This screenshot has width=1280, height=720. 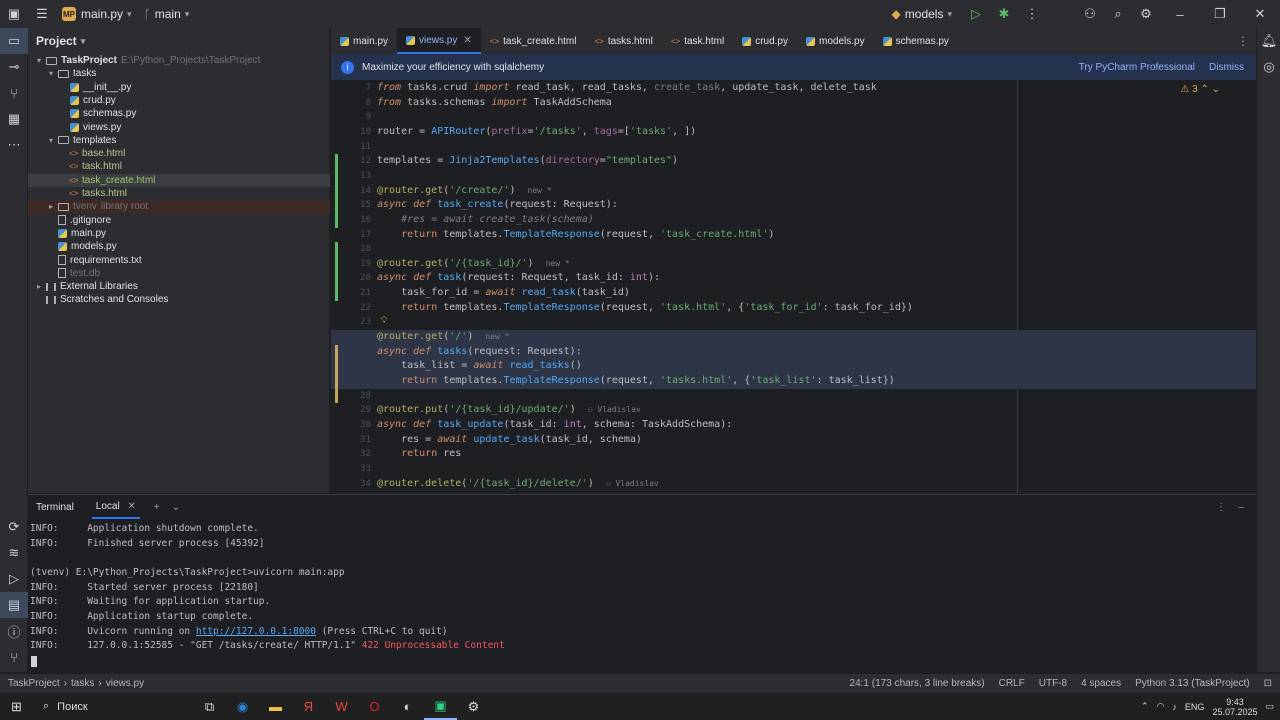 I want to click on commit-icon: ⊸, so click(x=14, y=67).